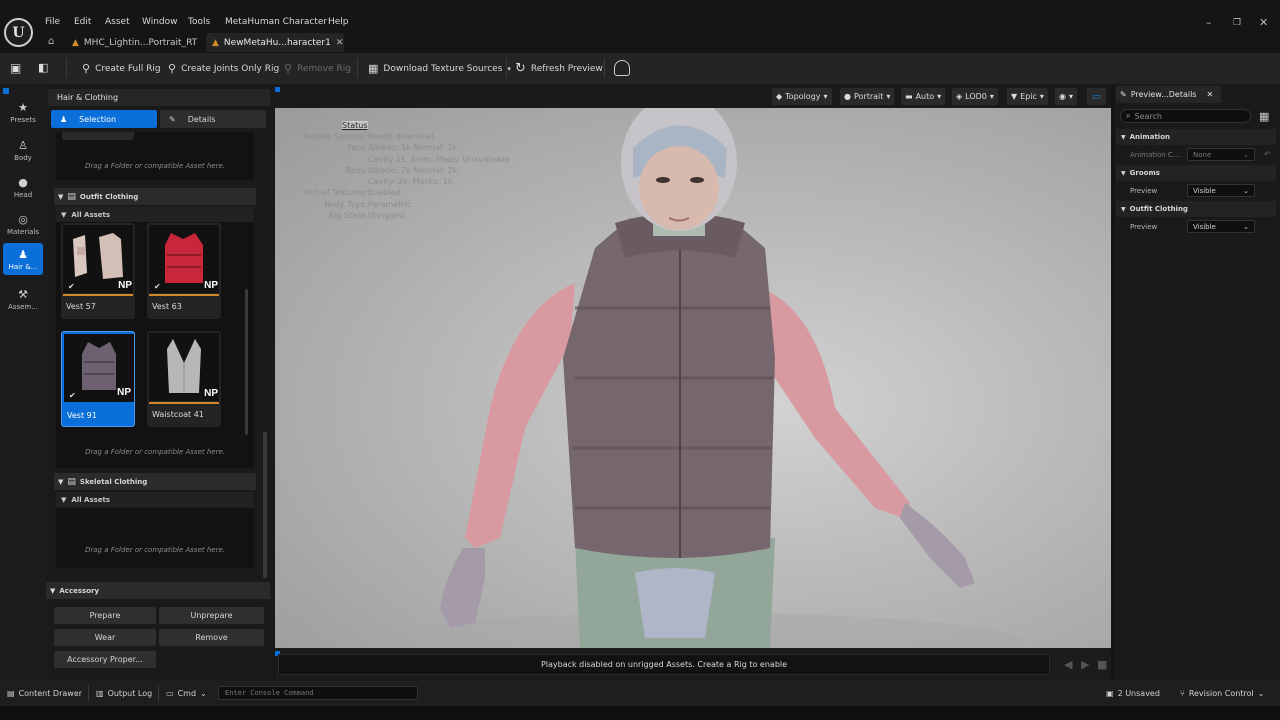 The height and width of the screenshot is (720, 1280). I want to click on grooms-preview-dropdown: Visible ⌄, so click(1221, 190).